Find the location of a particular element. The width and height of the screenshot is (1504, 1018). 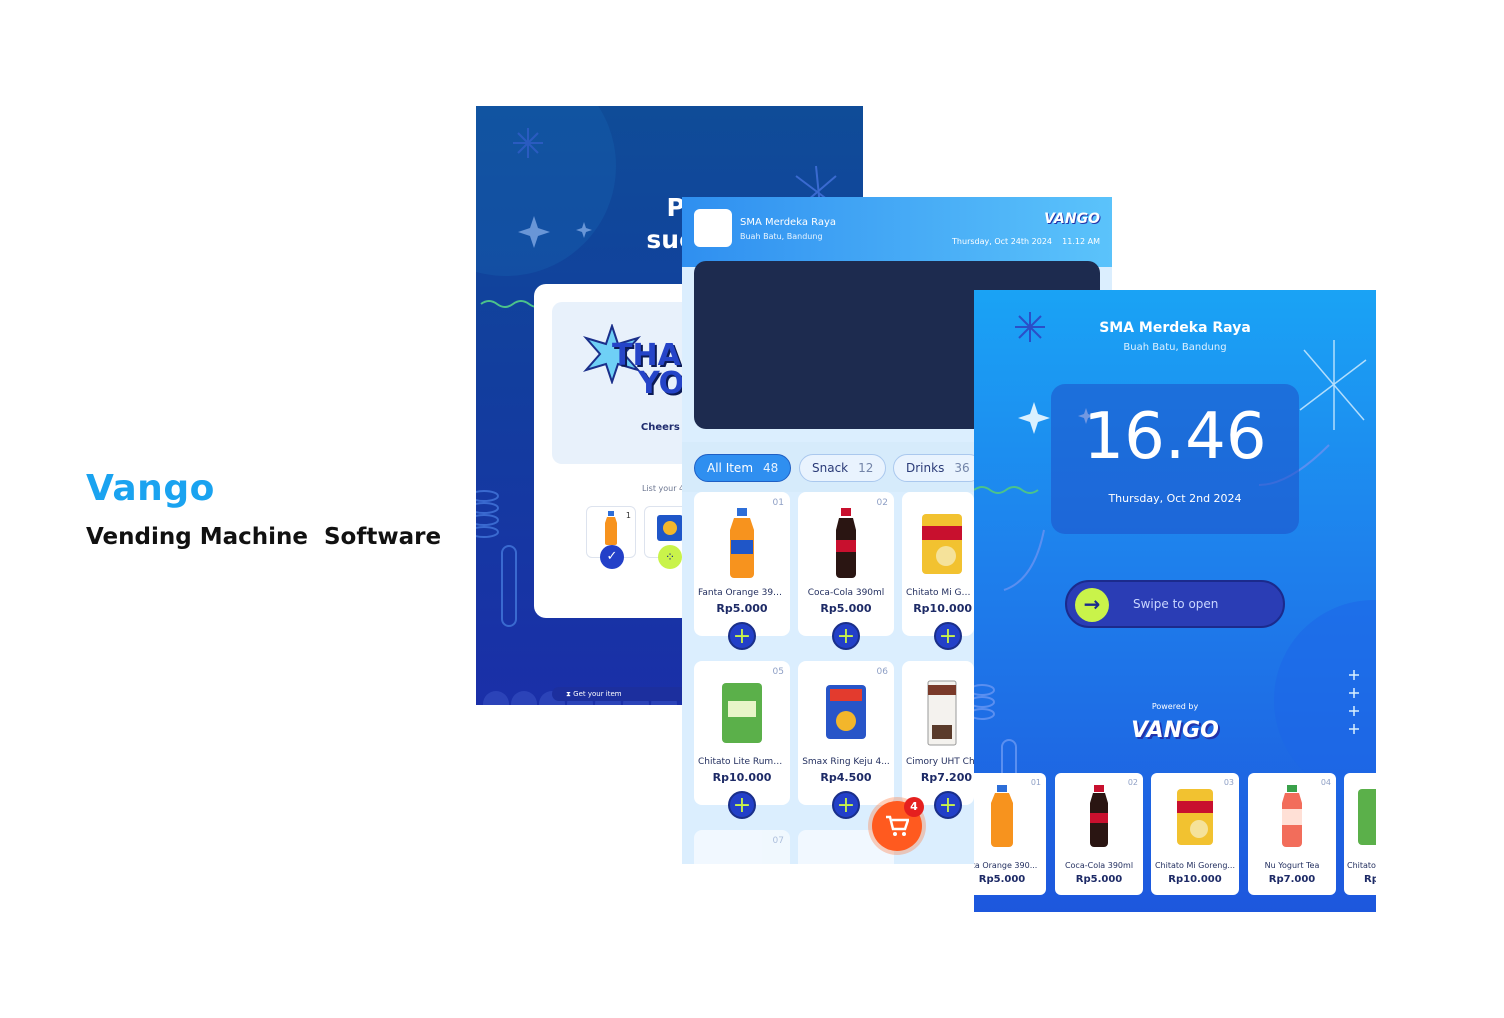

product-card: 03 Chitato Mi Goreng... Rp10.000 is located at coordinates (1195, 834).